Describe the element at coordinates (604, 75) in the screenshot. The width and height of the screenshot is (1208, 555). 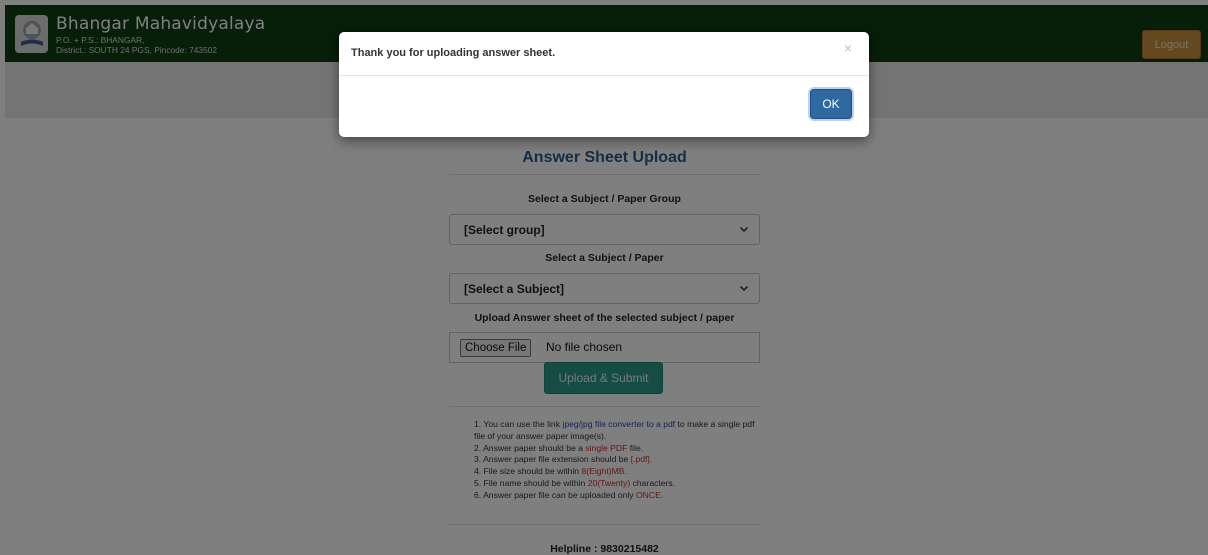
I see `dialog-divider` at that location.